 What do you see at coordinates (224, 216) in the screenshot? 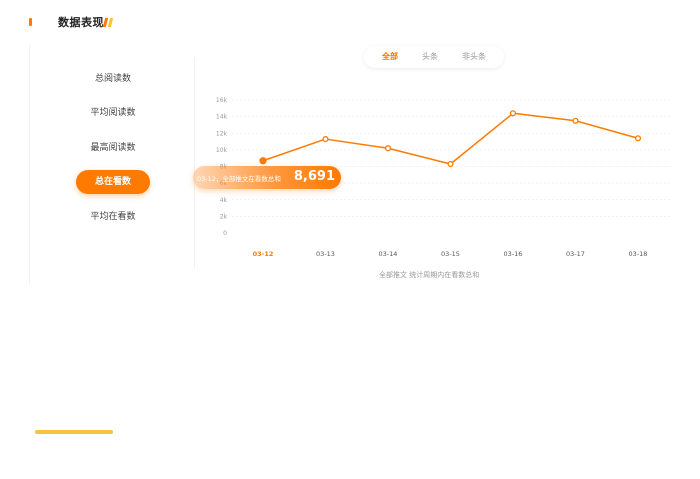
I see `y-tick-label: 2k` at bounding box center [224, 216].